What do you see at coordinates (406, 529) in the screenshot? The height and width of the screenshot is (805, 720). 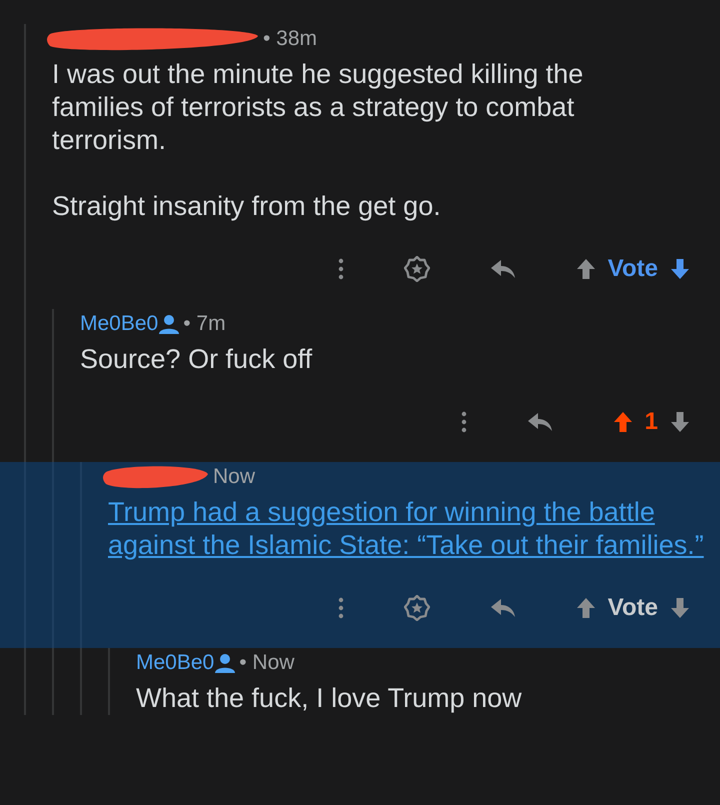 I see `article-link: Trump had a suggestion for winning the battle against the Islamic State: “Take out their families.”` at bounding box center [406, 529].